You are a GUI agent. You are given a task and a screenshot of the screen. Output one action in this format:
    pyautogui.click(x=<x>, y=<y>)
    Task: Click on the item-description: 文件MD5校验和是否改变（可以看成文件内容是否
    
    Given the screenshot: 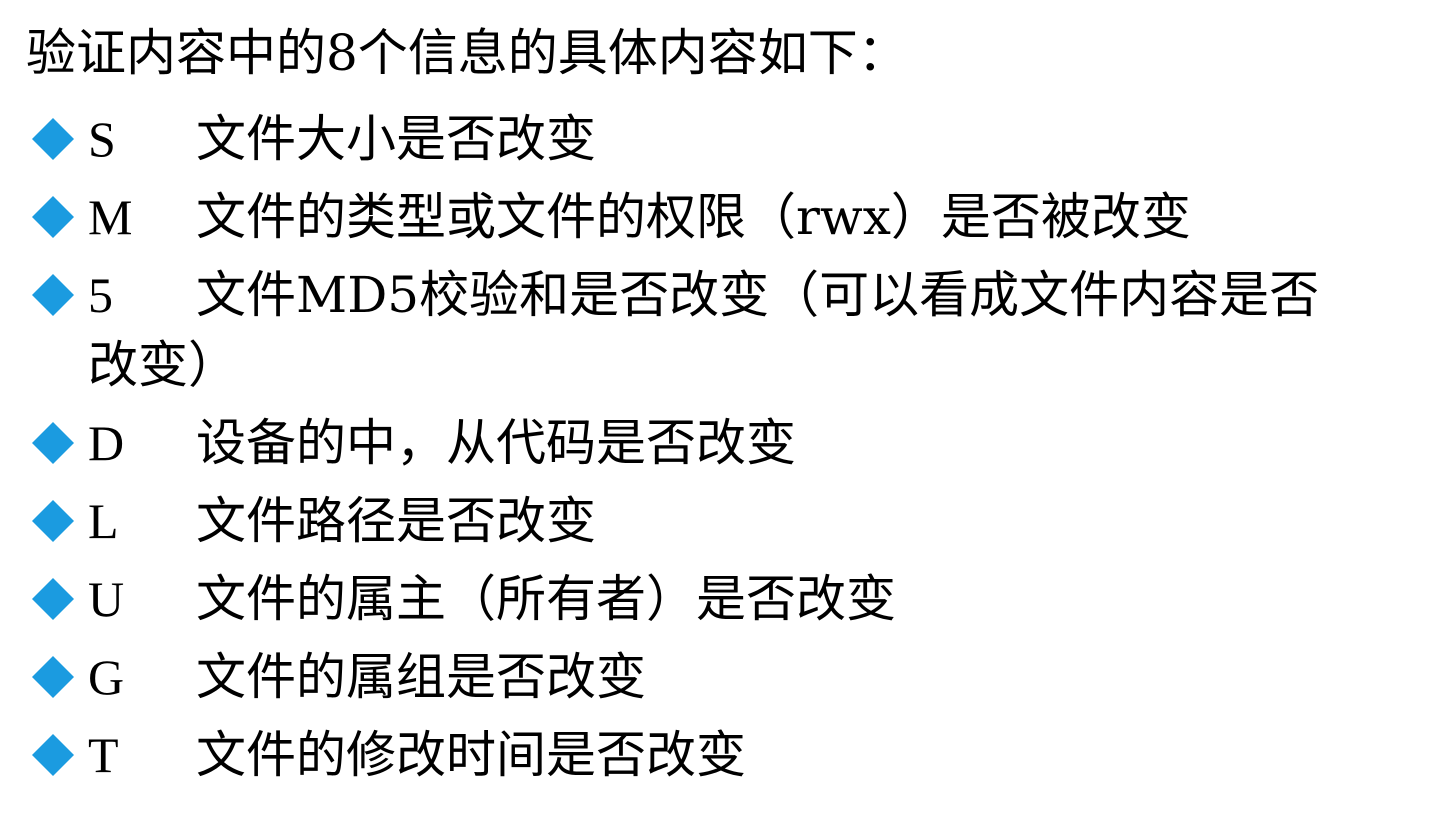 What is the action you would take?
    pyautogui.click(x=758, y=295)
    